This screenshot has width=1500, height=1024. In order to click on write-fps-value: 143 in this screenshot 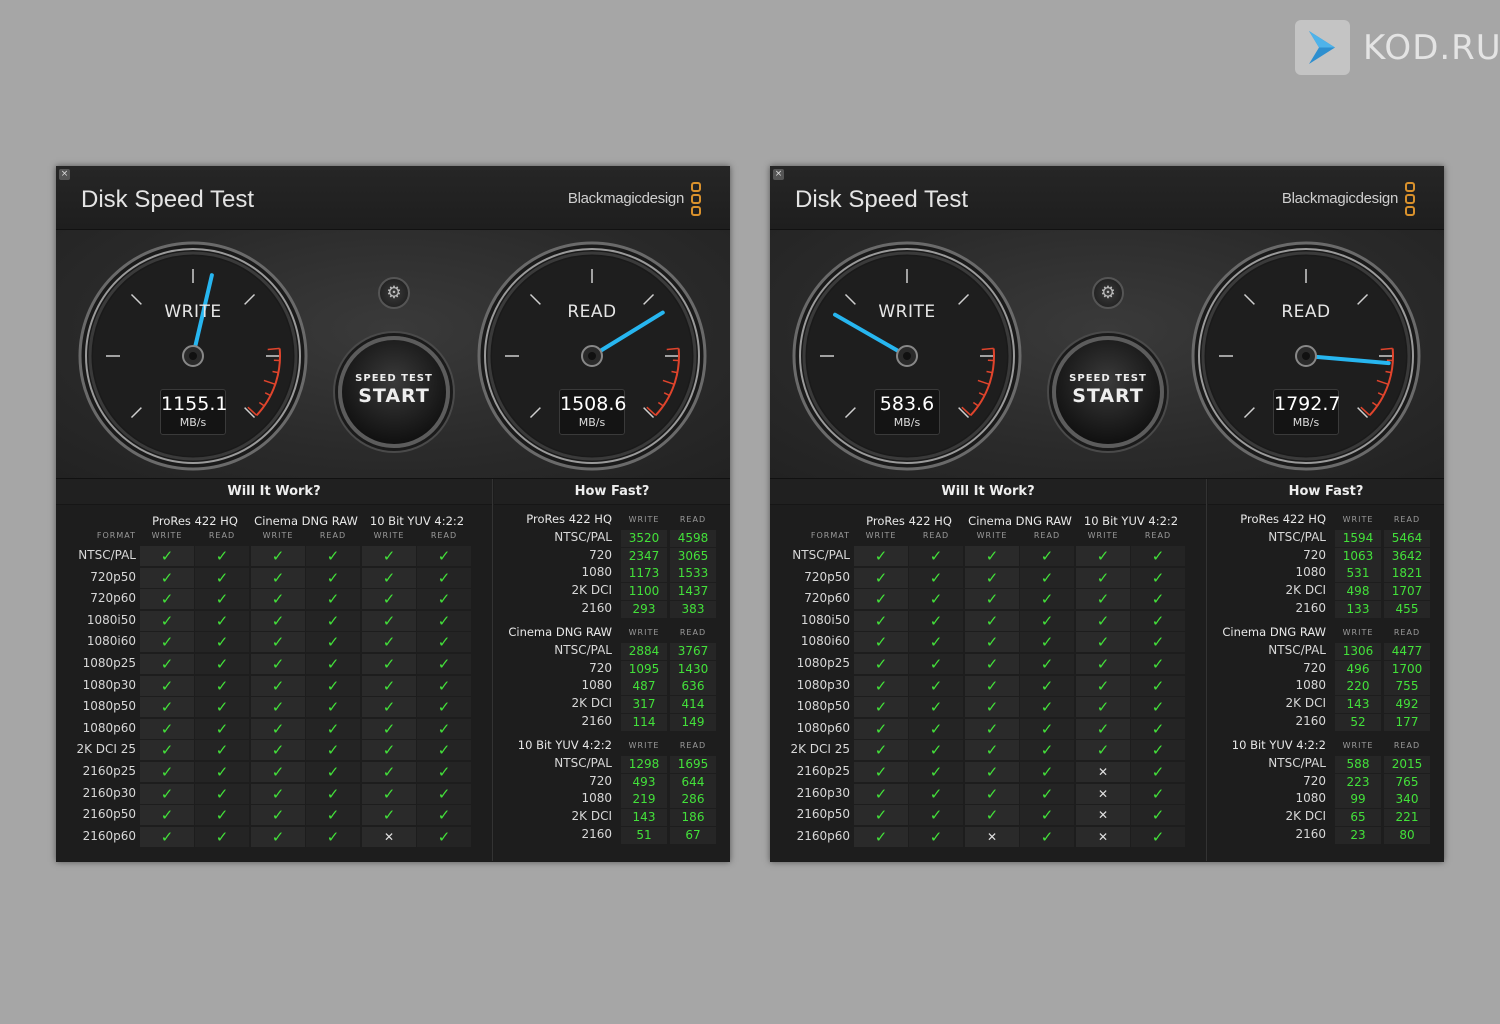, I will do `click(1358, 705)`.